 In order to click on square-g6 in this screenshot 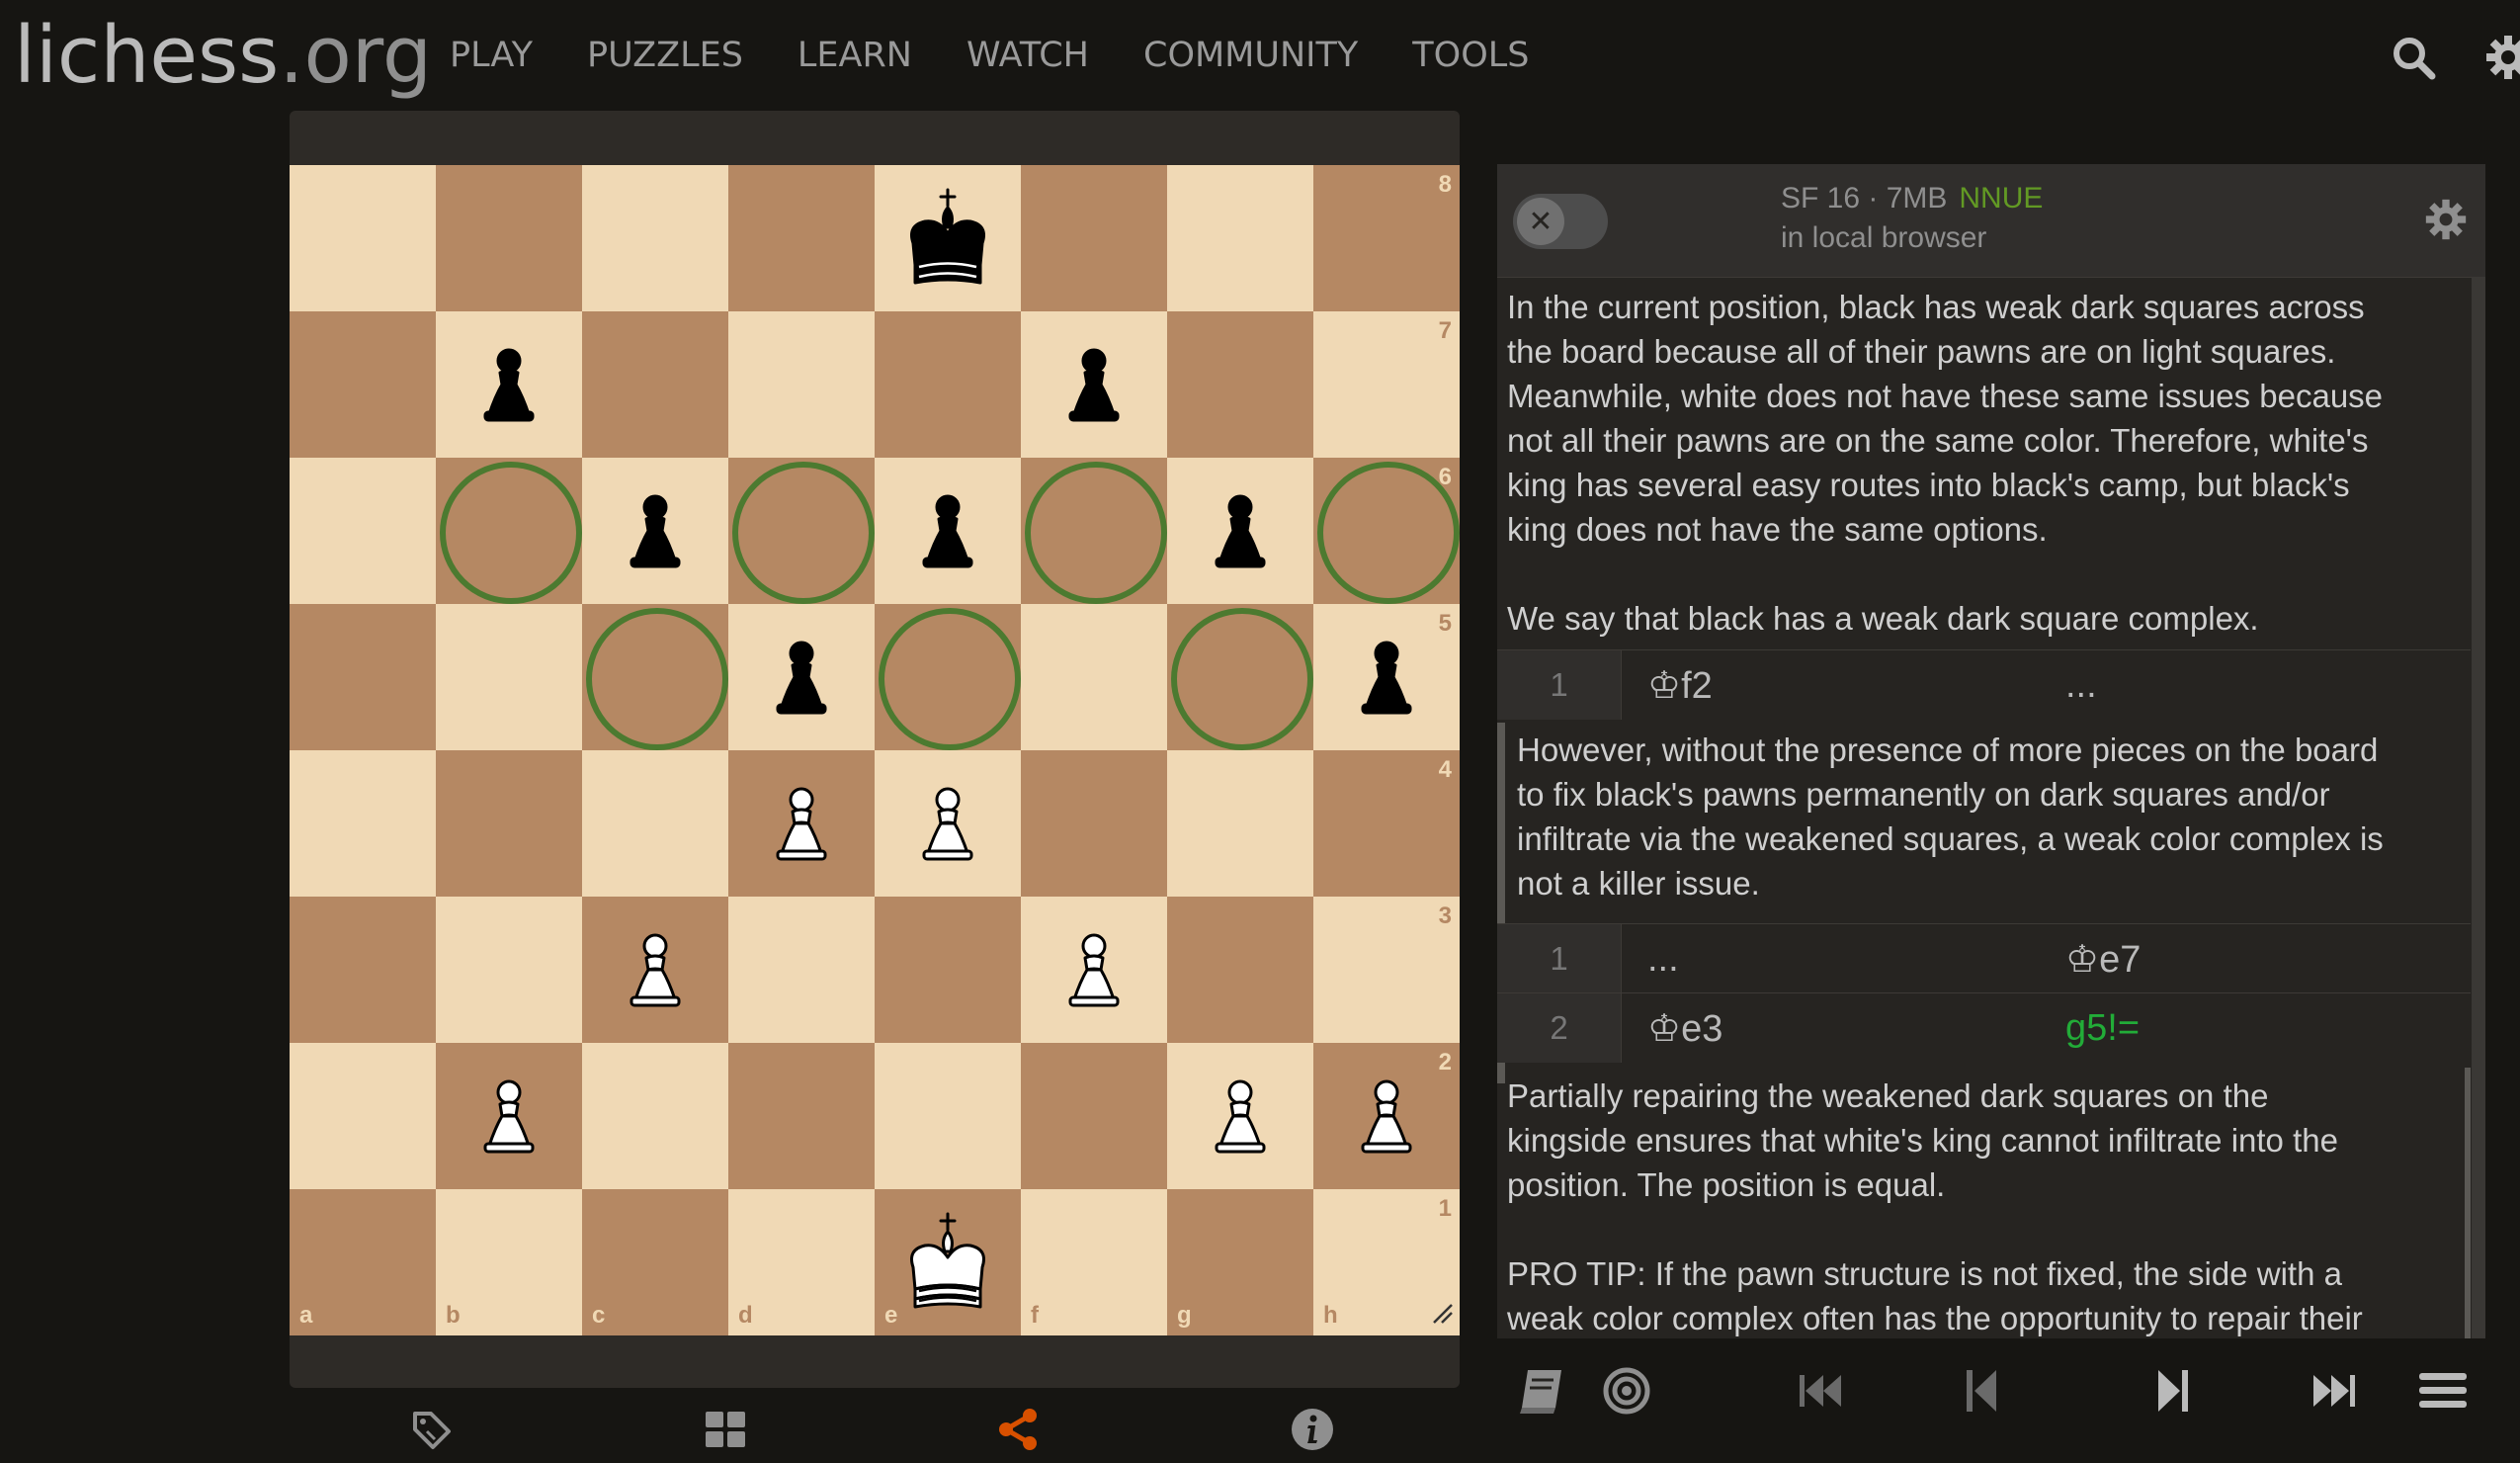, I will do `click(1240, 531)`.